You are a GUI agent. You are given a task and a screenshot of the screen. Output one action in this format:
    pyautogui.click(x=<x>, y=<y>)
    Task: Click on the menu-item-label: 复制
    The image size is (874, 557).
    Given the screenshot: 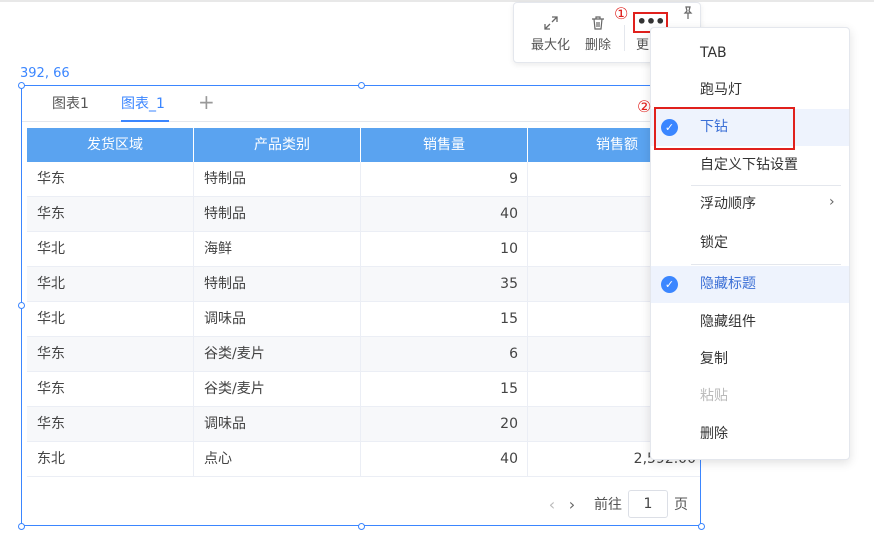 What is the action you would take?
    pyautogui.click(x=714, y=359)
    